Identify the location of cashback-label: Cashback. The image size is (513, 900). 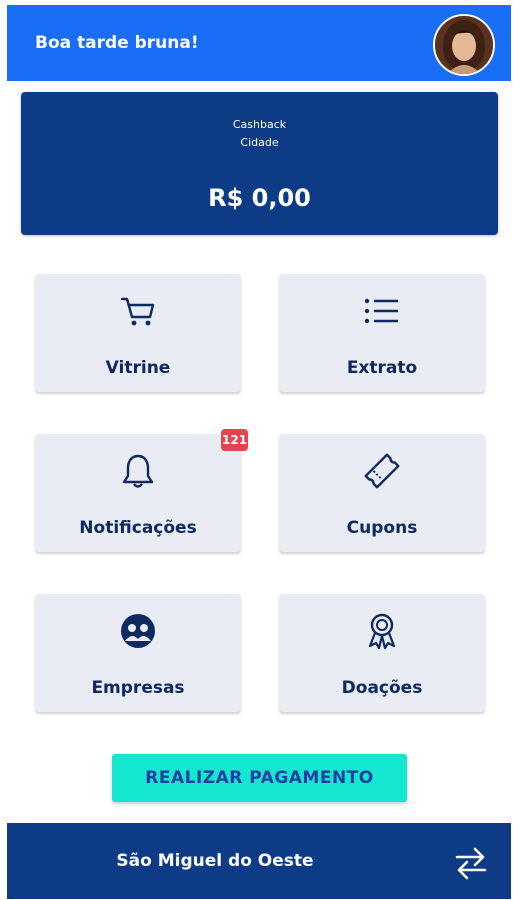
(259, 124).